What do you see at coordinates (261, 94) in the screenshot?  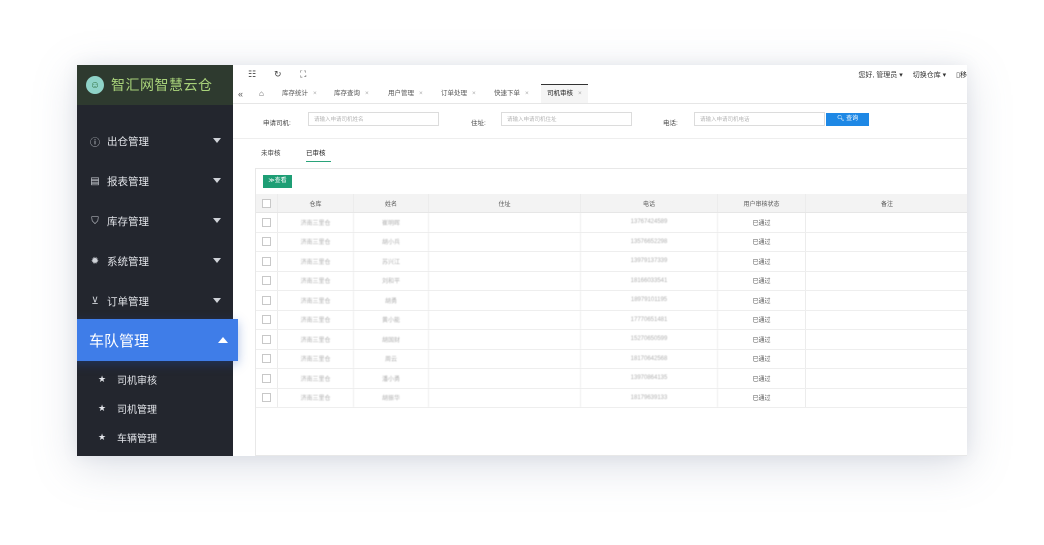 I see `home-icon: ⌂` at bounding box center [261, 94].